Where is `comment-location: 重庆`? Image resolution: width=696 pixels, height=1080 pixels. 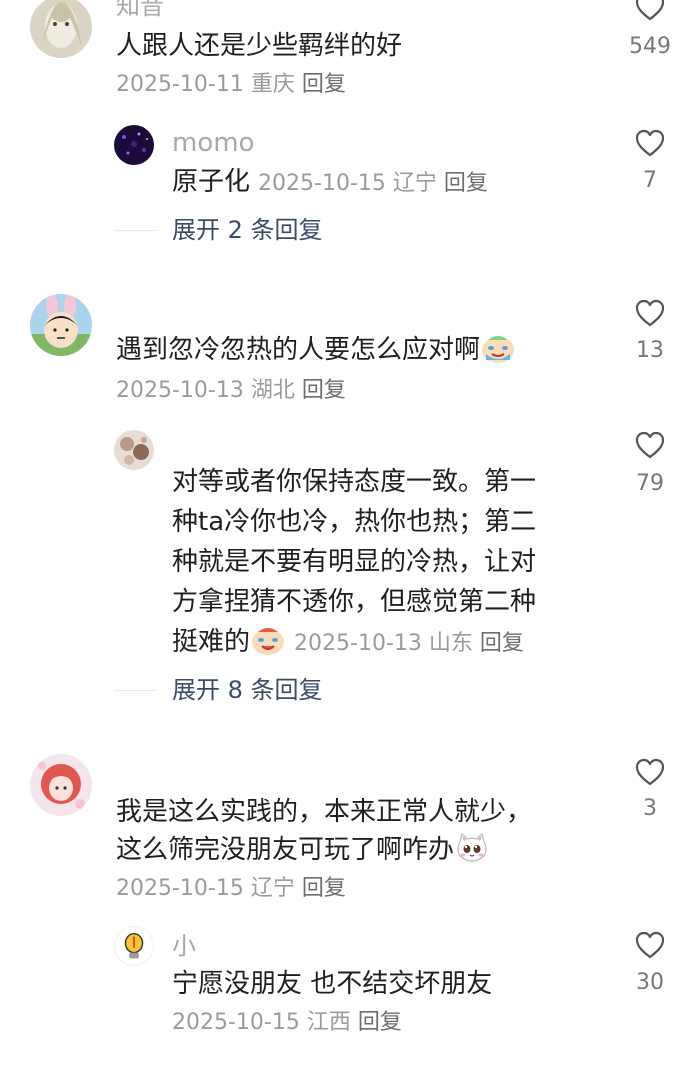 comment-location: 重庆 is located at coordinates (272, 84).